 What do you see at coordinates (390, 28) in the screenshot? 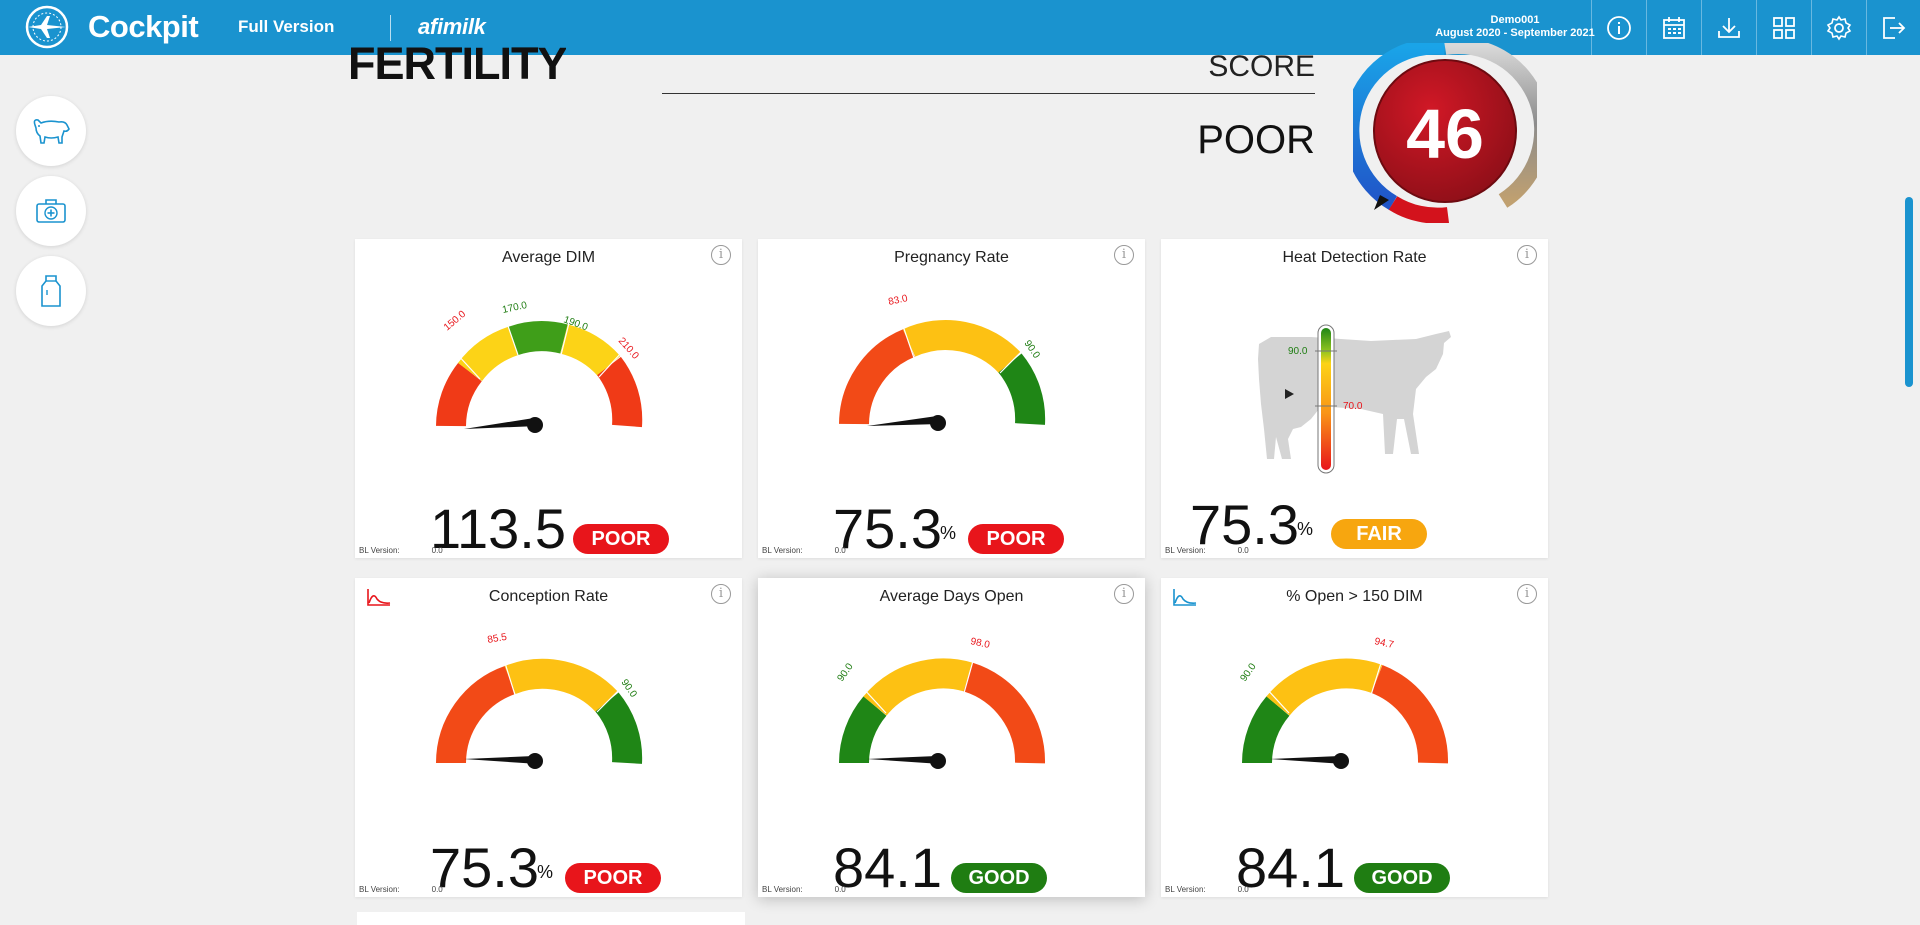
I see `header-divider` at bounding box center [390, 28].